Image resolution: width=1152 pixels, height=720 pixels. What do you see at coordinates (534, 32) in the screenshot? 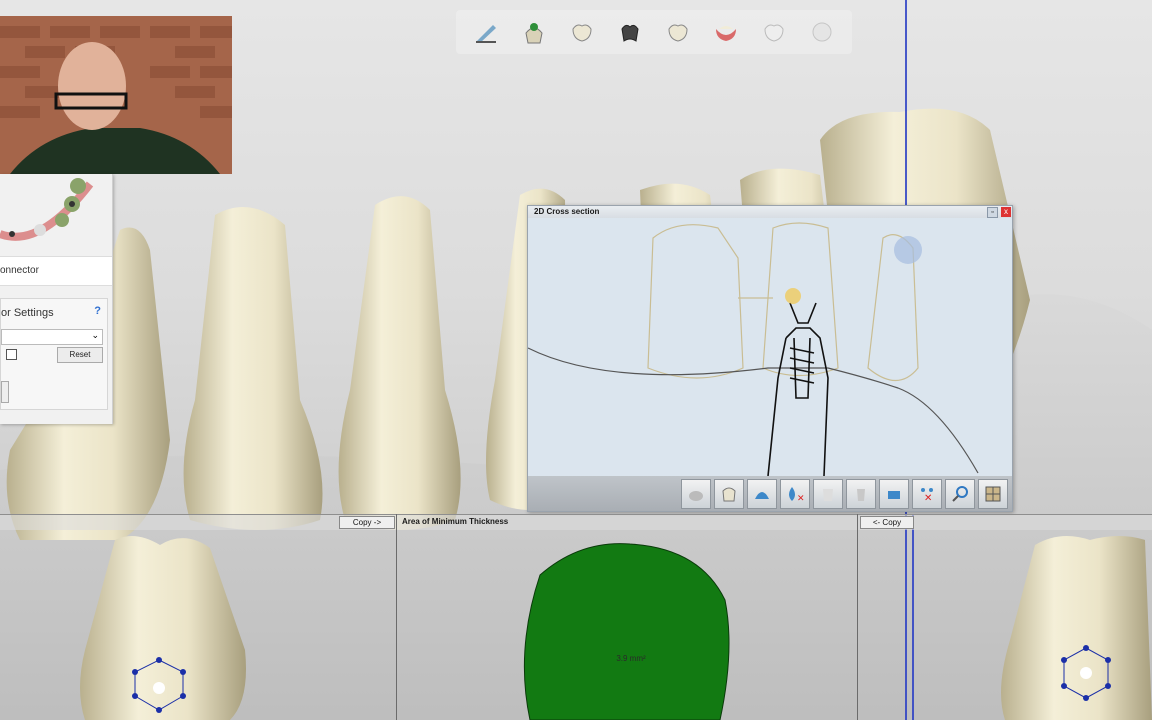
I see `tooth-crown-icon` at bounding box center [534, 32].